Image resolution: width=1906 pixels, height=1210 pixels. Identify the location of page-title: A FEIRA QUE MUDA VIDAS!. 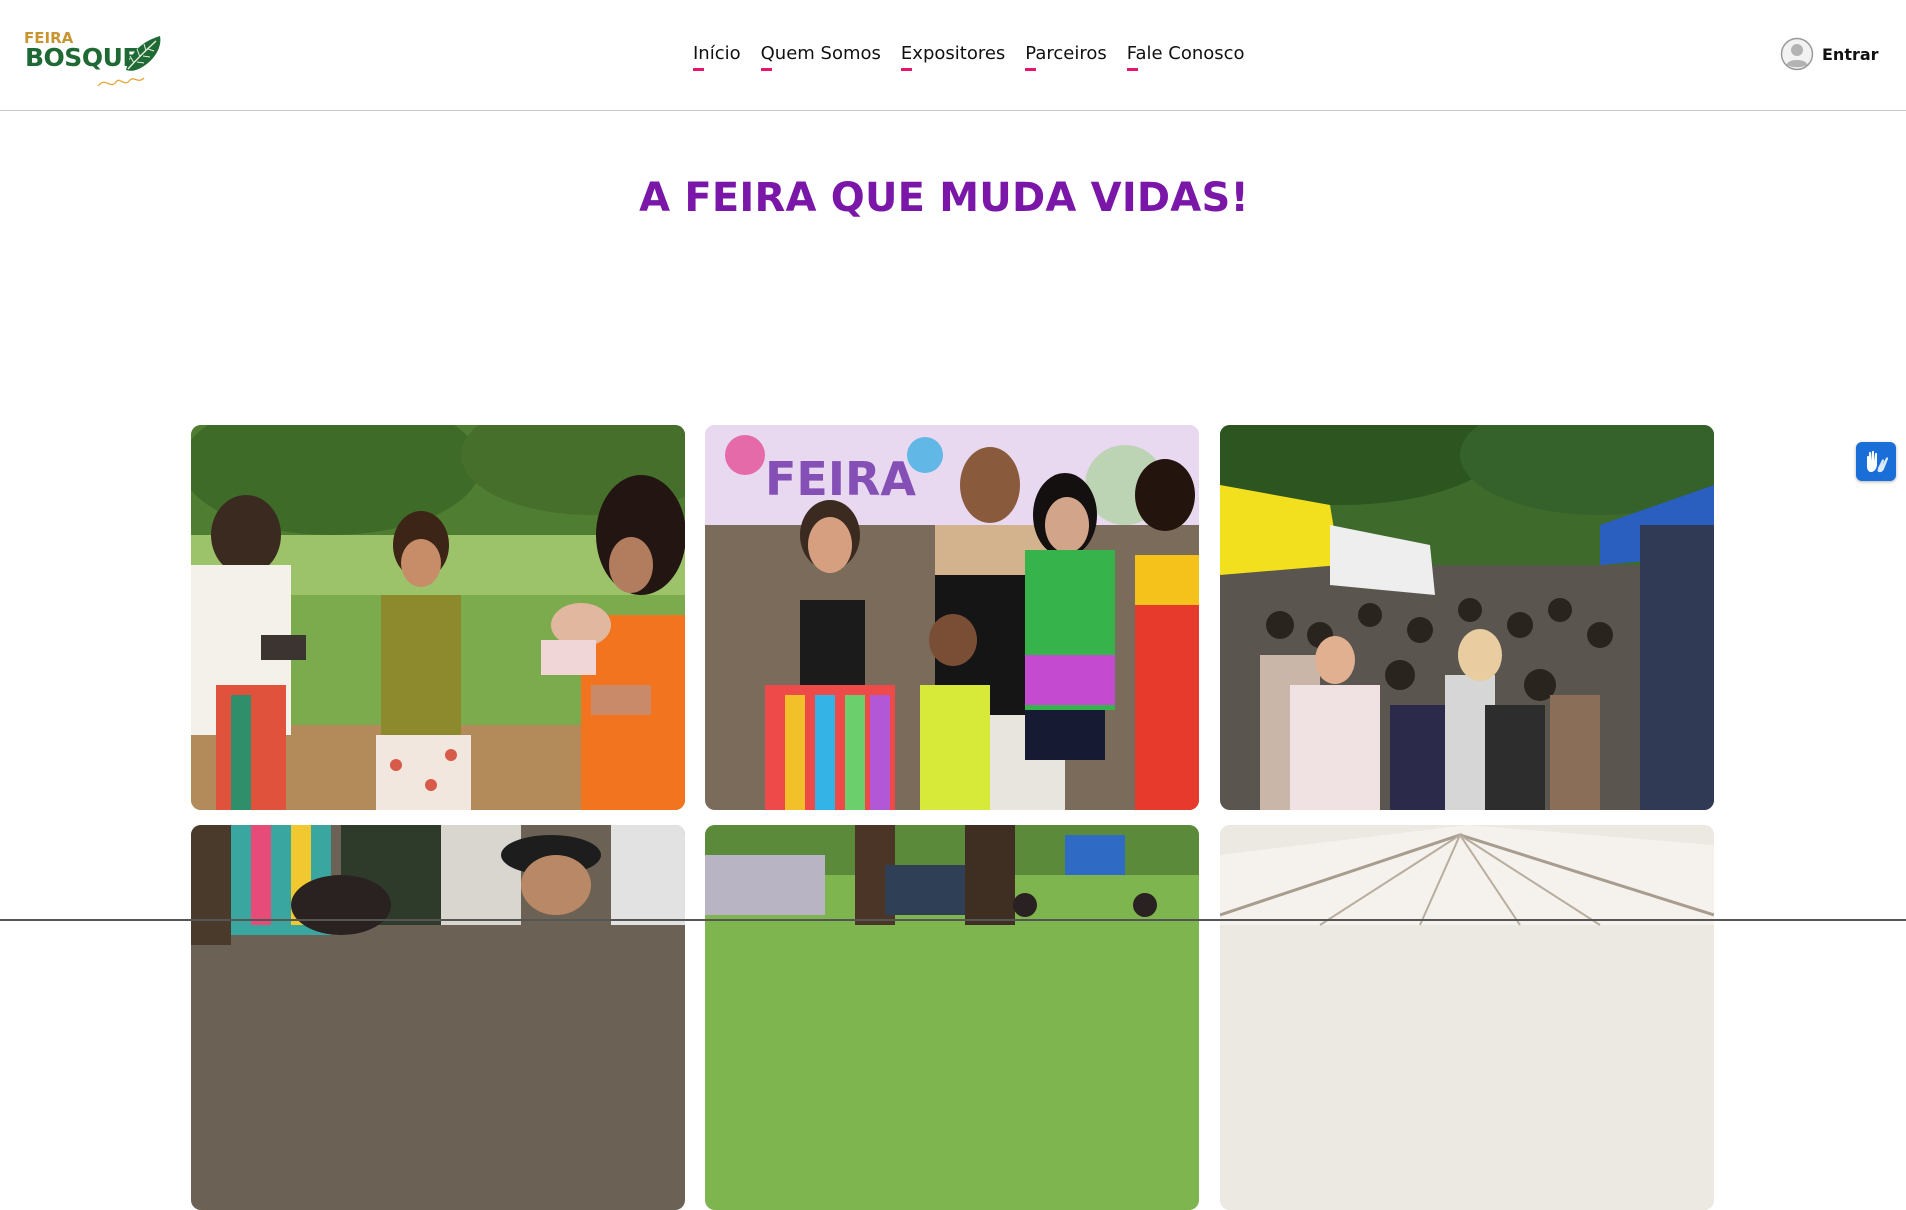
(944, 198).